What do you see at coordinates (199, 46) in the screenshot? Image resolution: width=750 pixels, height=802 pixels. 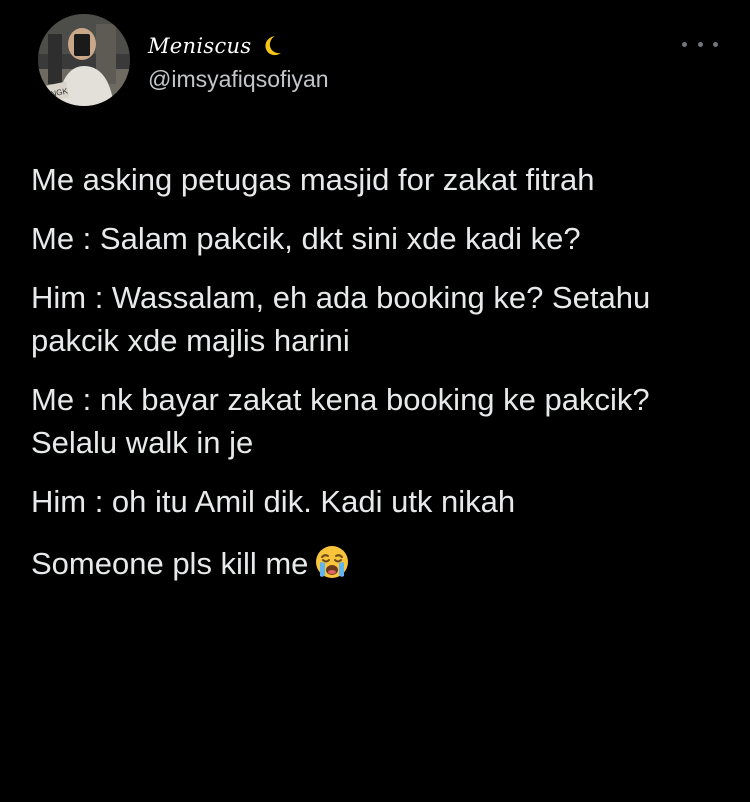 I see `display-name: Meniscus` at bounding box center [199, 46].